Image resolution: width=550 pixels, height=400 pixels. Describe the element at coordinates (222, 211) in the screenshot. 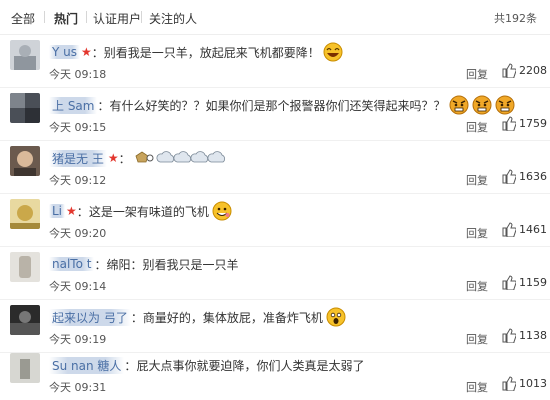

I see `grin-emoji-icon` at that location.